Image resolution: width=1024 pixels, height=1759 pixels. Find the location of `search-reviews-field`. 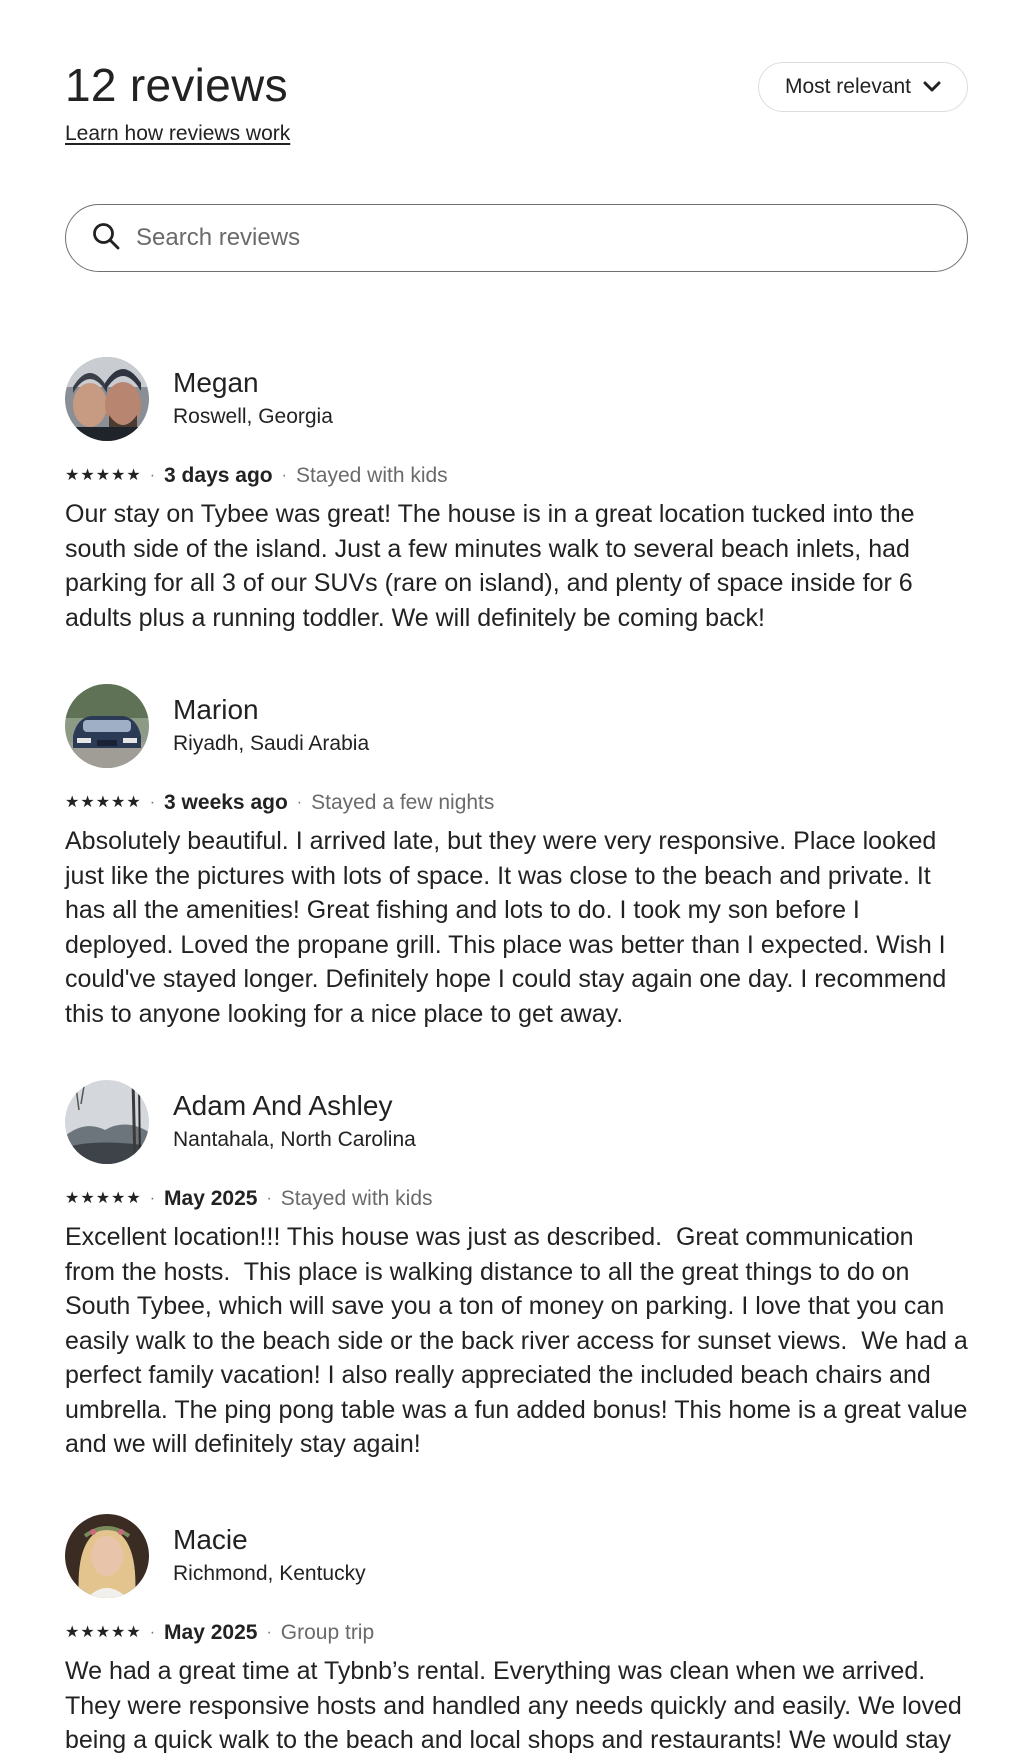

search-reviews-field is located at coordinates (516, 238).